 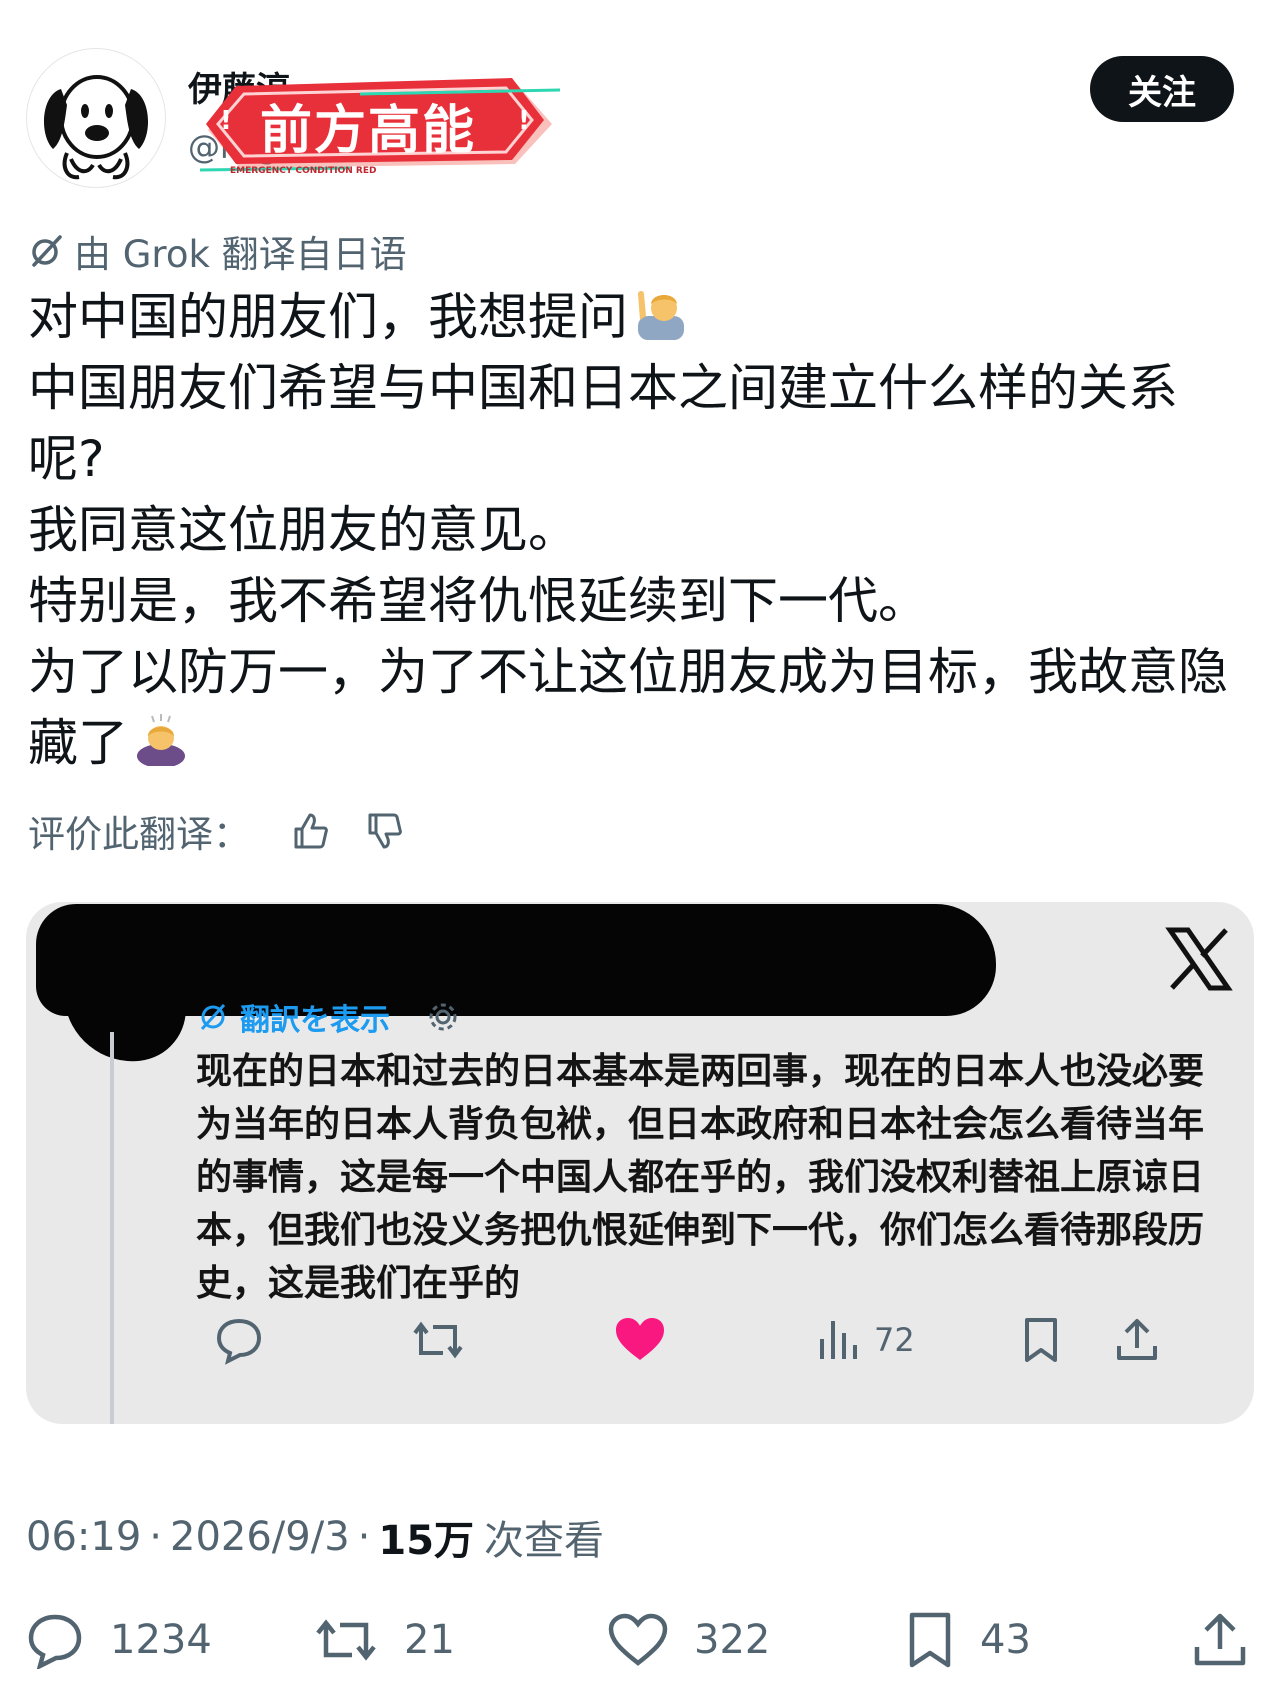 I want to click on sticker-title: 前方高能, so click(x=368, y=131).